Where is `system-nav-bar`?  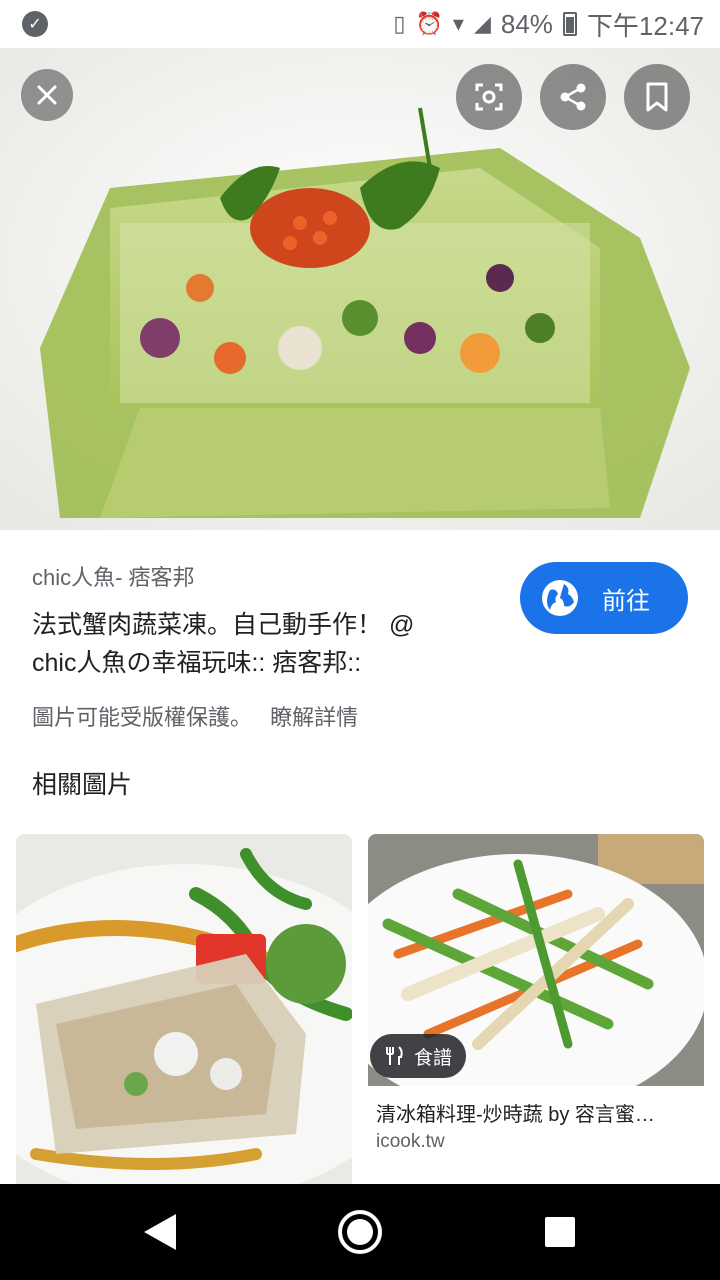
system-nav-bar is located at coordinates (360, 1232).